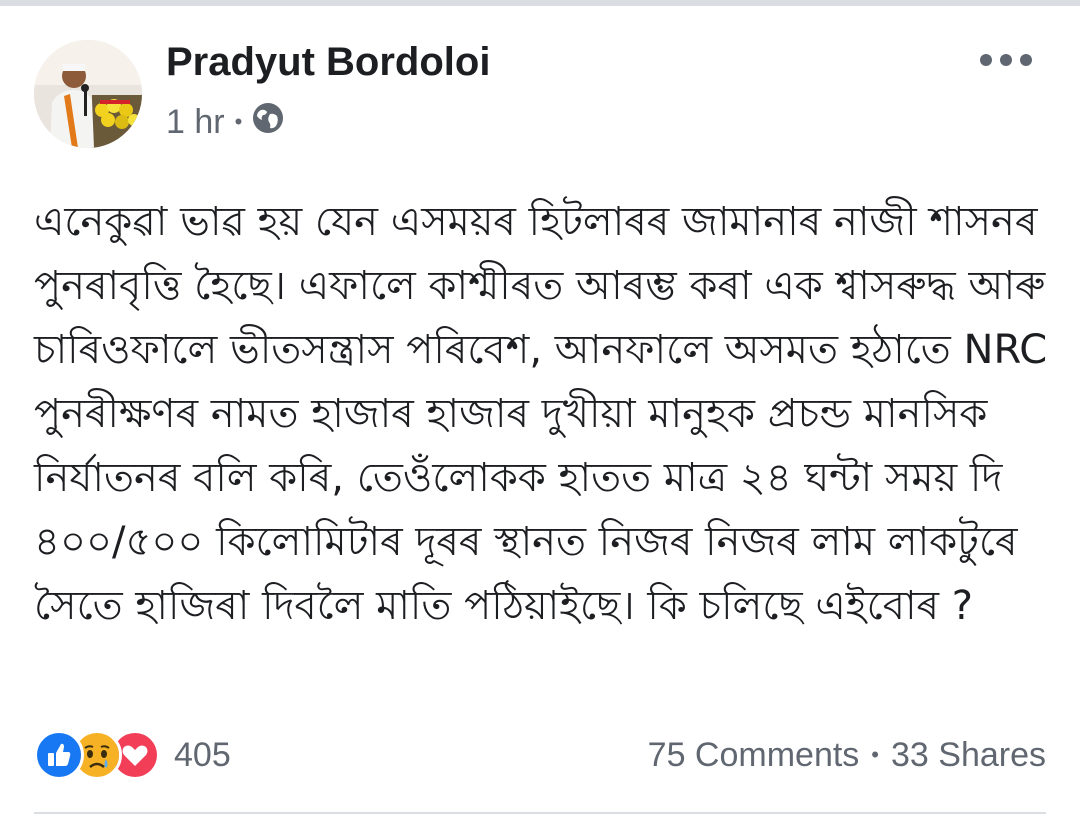 The image size is (1080, 822). I want to click on post-timestamp: 1 hr, so click(195, 122).